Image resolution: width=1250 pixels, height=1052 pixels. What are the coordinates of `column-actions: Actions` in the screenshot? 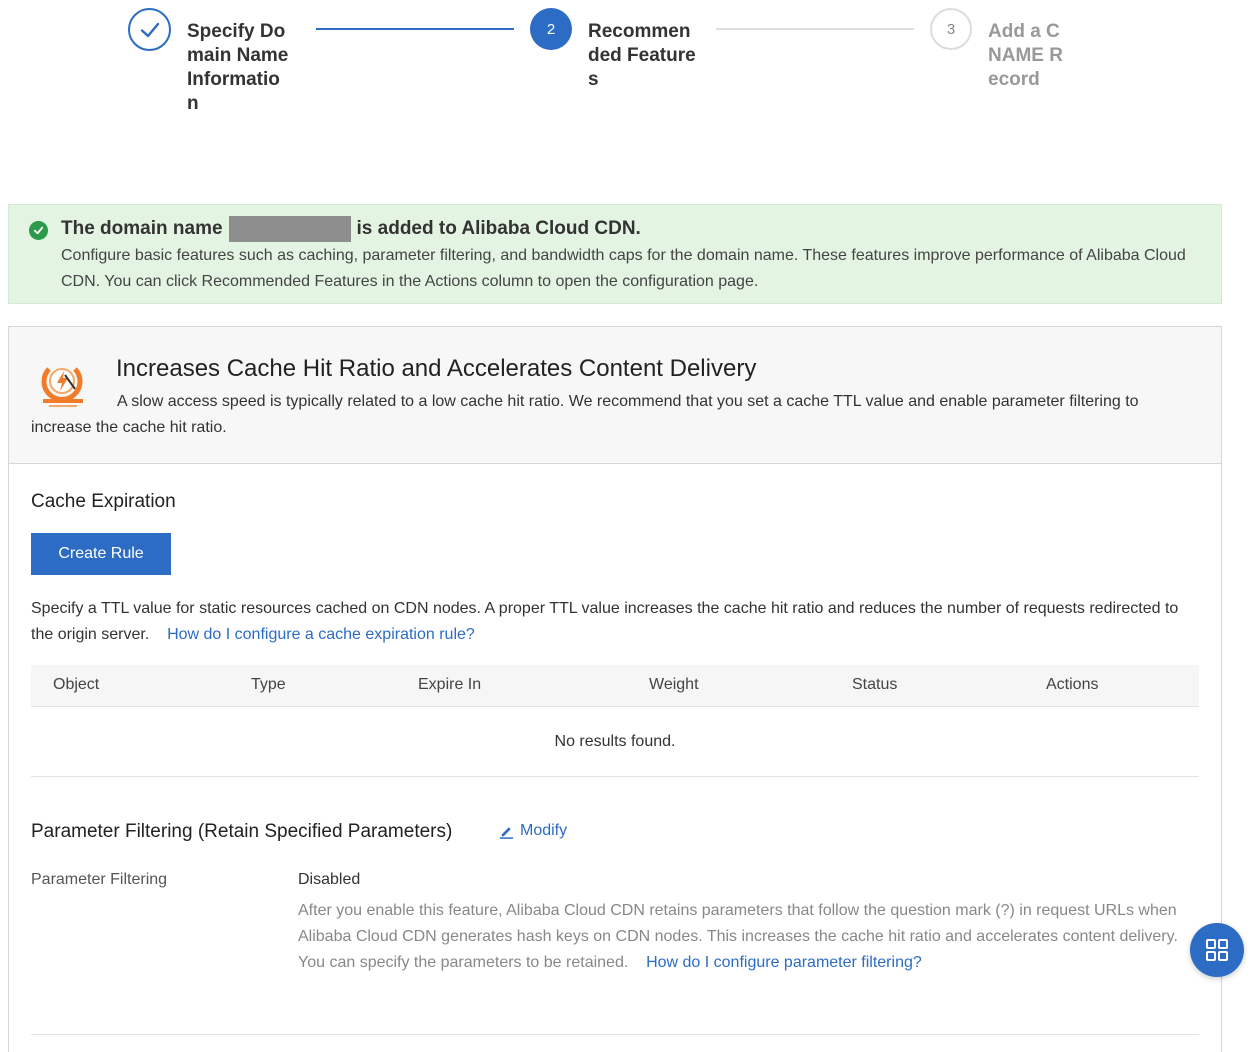 It's located at (1072, 684).